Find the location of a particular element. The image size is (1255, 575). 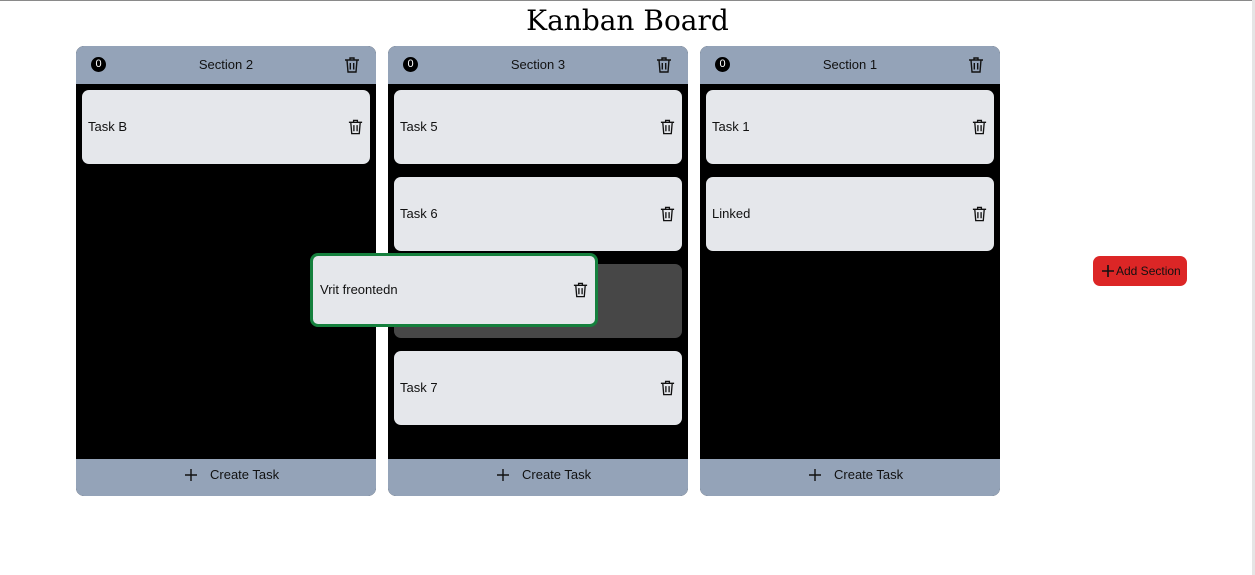

section-title: Section 3 is located at coordinates (538, 65).